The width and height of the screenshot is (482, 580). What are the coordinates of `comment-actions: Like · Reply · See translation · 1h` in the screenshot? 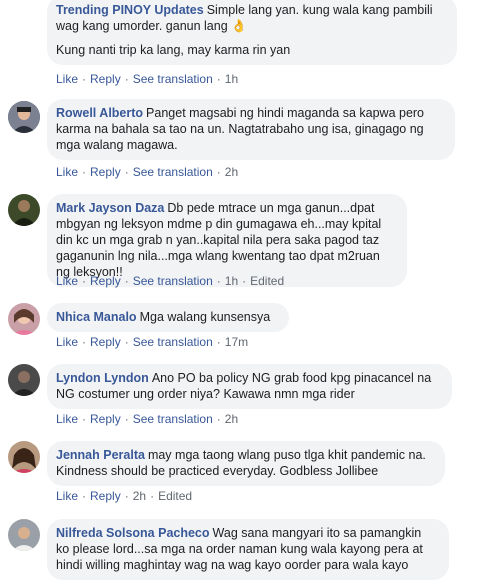 It's located at (147, 79).